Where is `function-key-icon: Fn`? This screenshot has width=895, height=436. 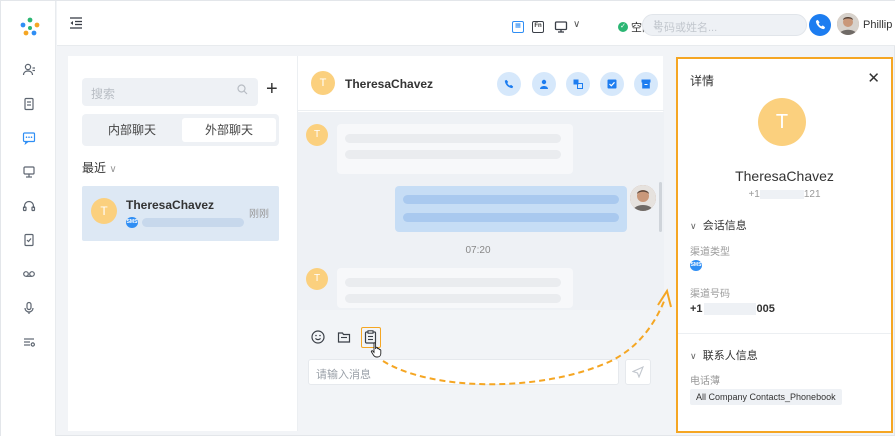
function-key-icon: Fn is located at coordinates (538, 27).